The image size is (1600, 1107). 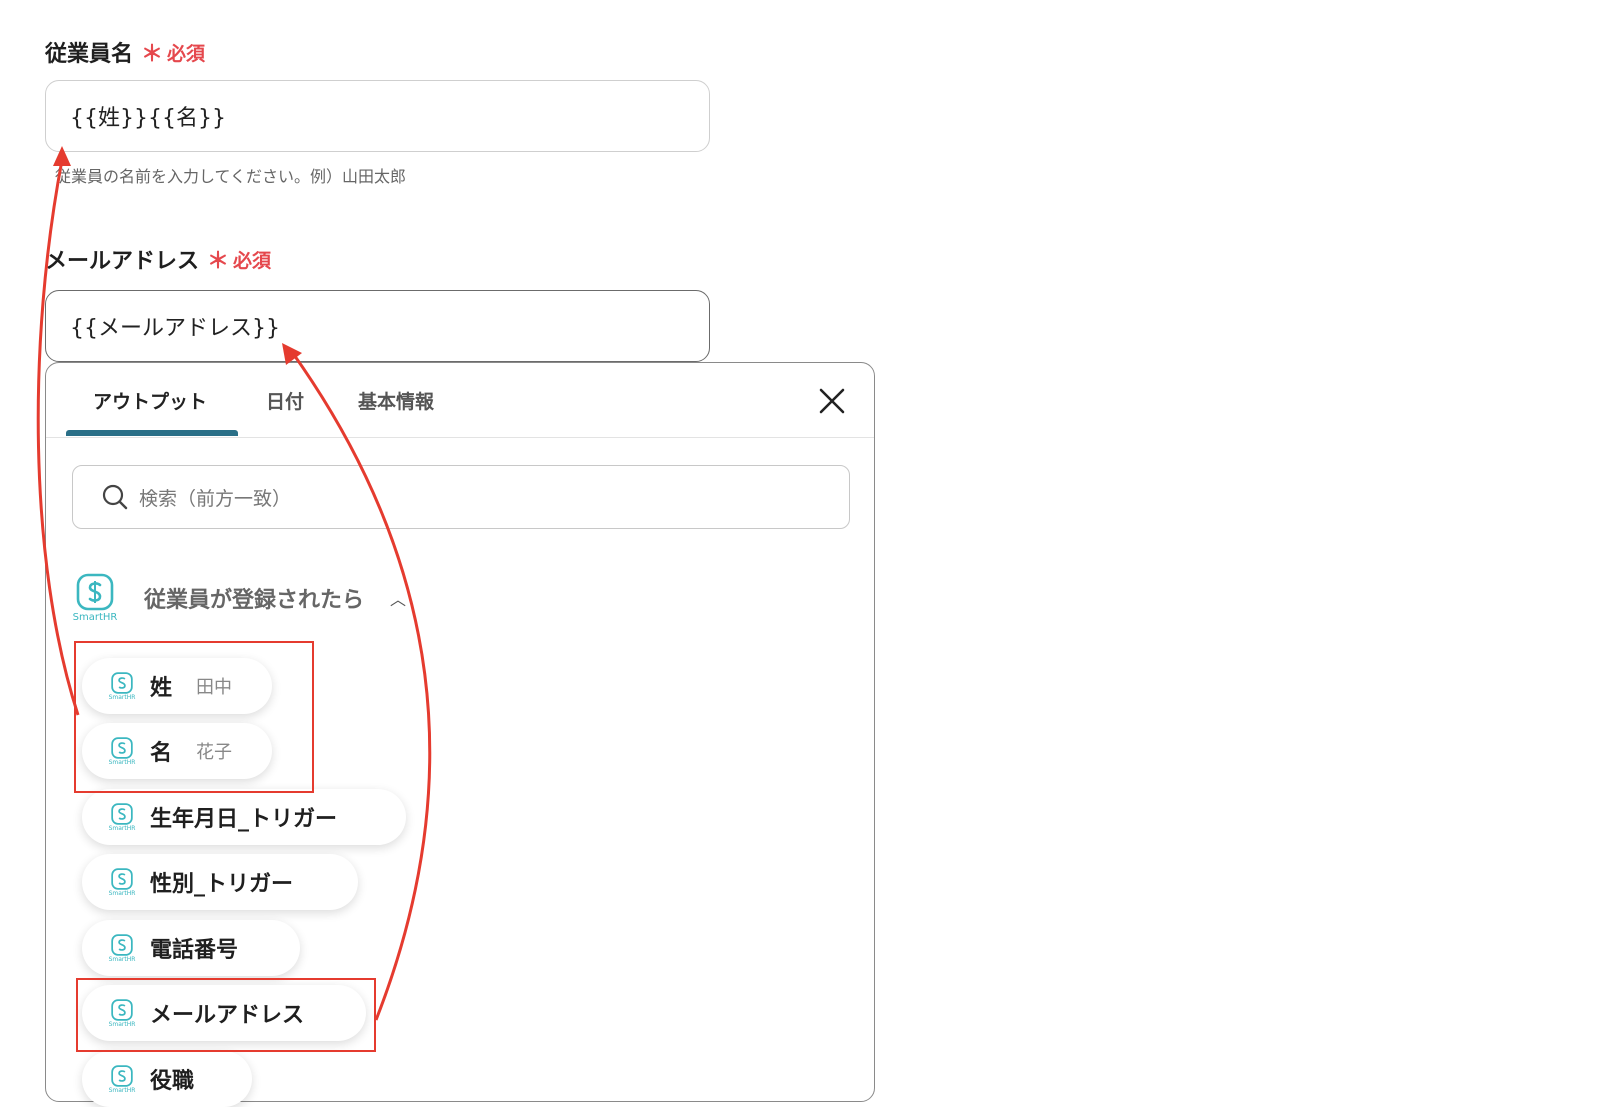 I want to click on active-tab-indicator, so click(x=152, y=433).